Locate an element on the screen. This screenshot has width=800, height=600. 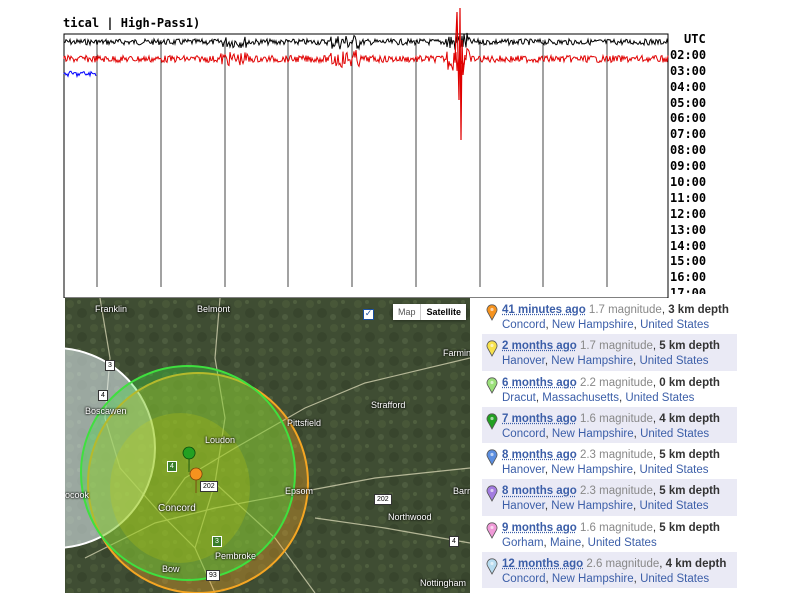
quake-city-link: Dracut is located at coordinates (519, 398).